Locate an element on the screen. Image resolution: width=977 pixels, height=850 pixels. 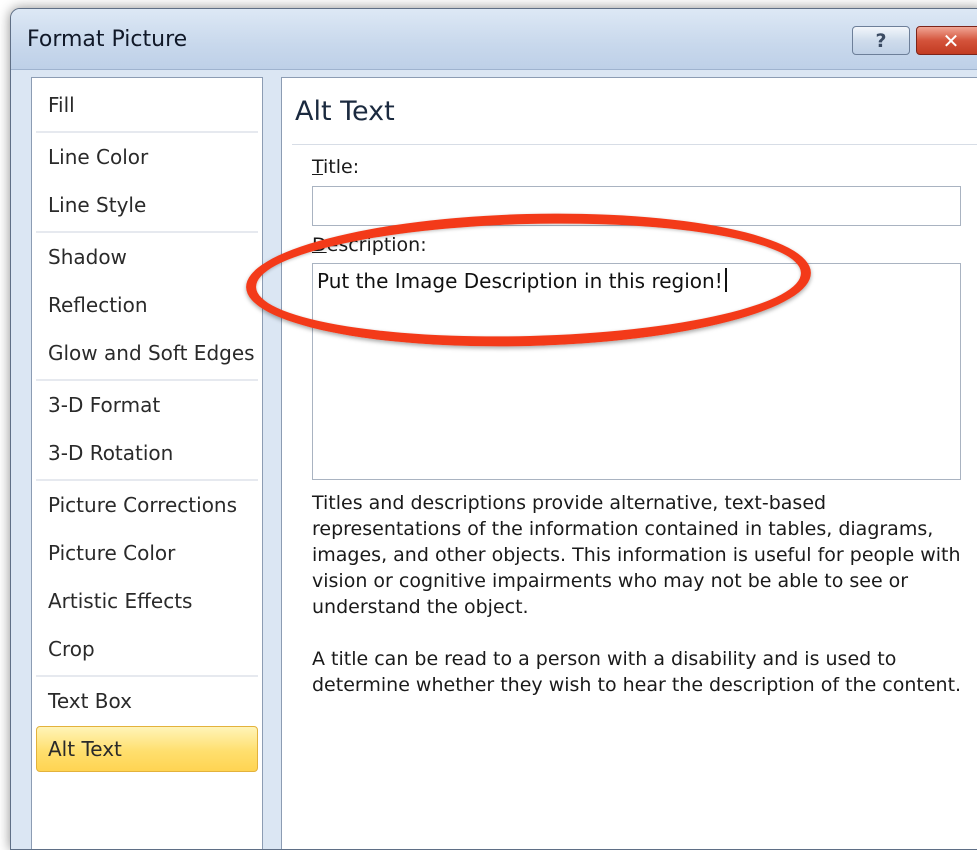
nav-item-picture-color: Picture Color is located at coordinates (147, 553).